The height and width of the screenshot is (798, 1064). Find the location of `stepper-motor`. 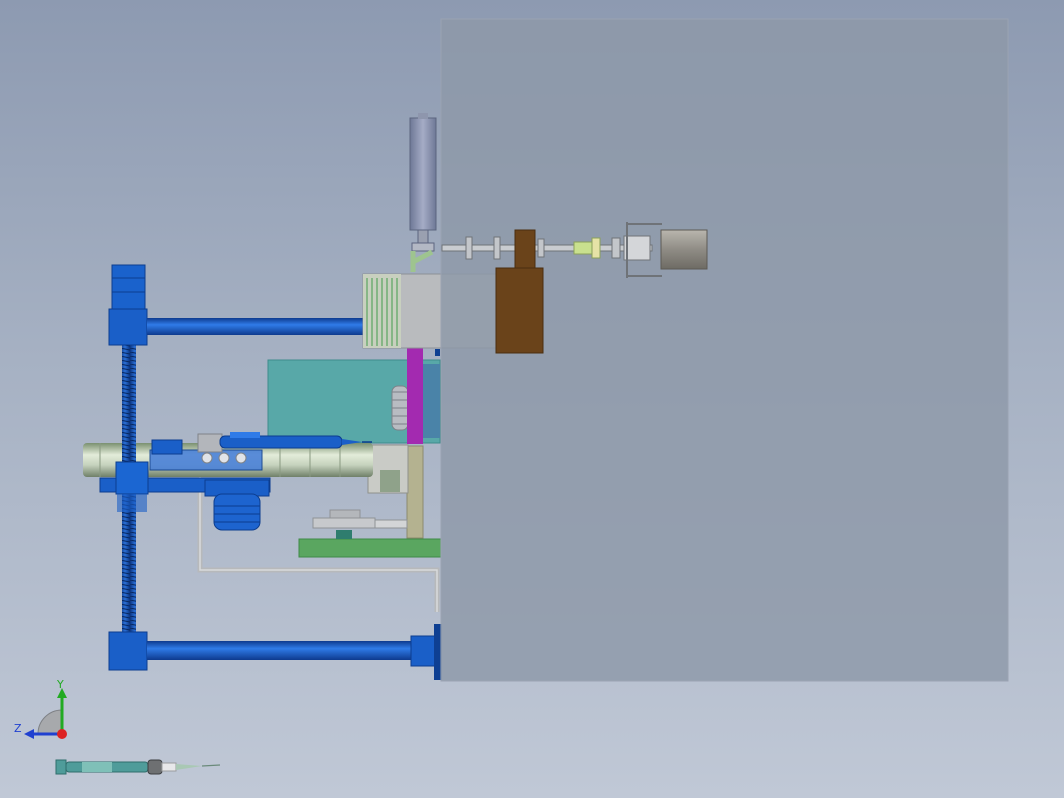

stepper-motor is located at coordinates (684, 249).